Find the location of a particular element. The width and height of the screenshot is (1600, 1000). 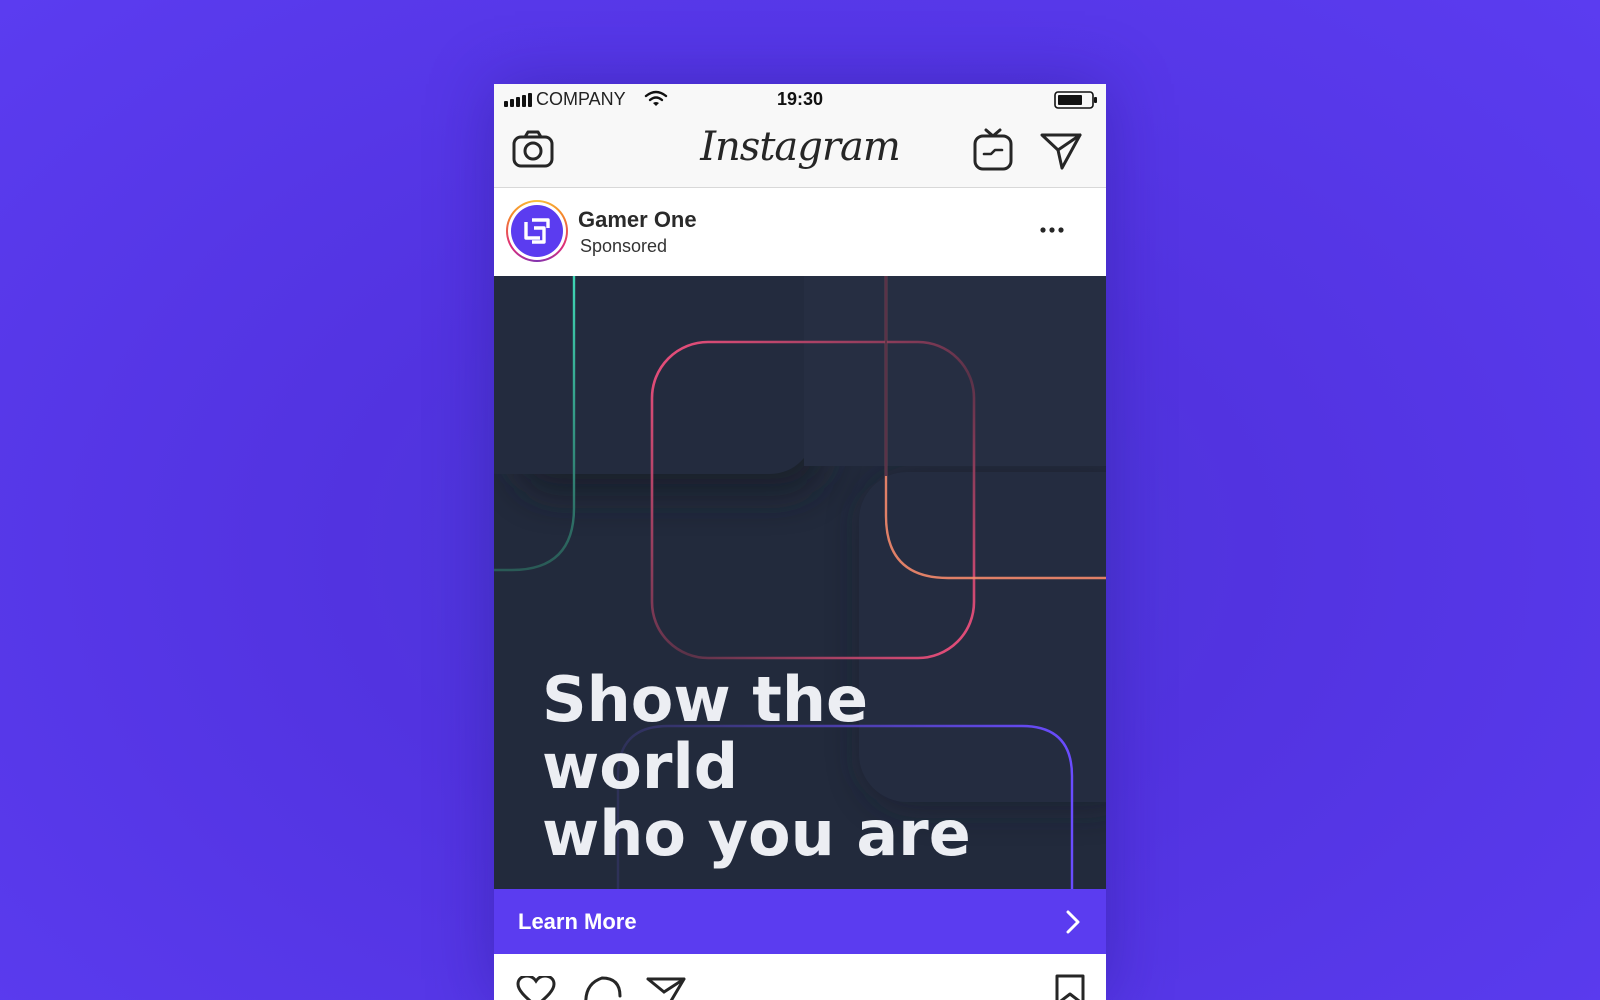

avatar is located at coordinates (537, 231).